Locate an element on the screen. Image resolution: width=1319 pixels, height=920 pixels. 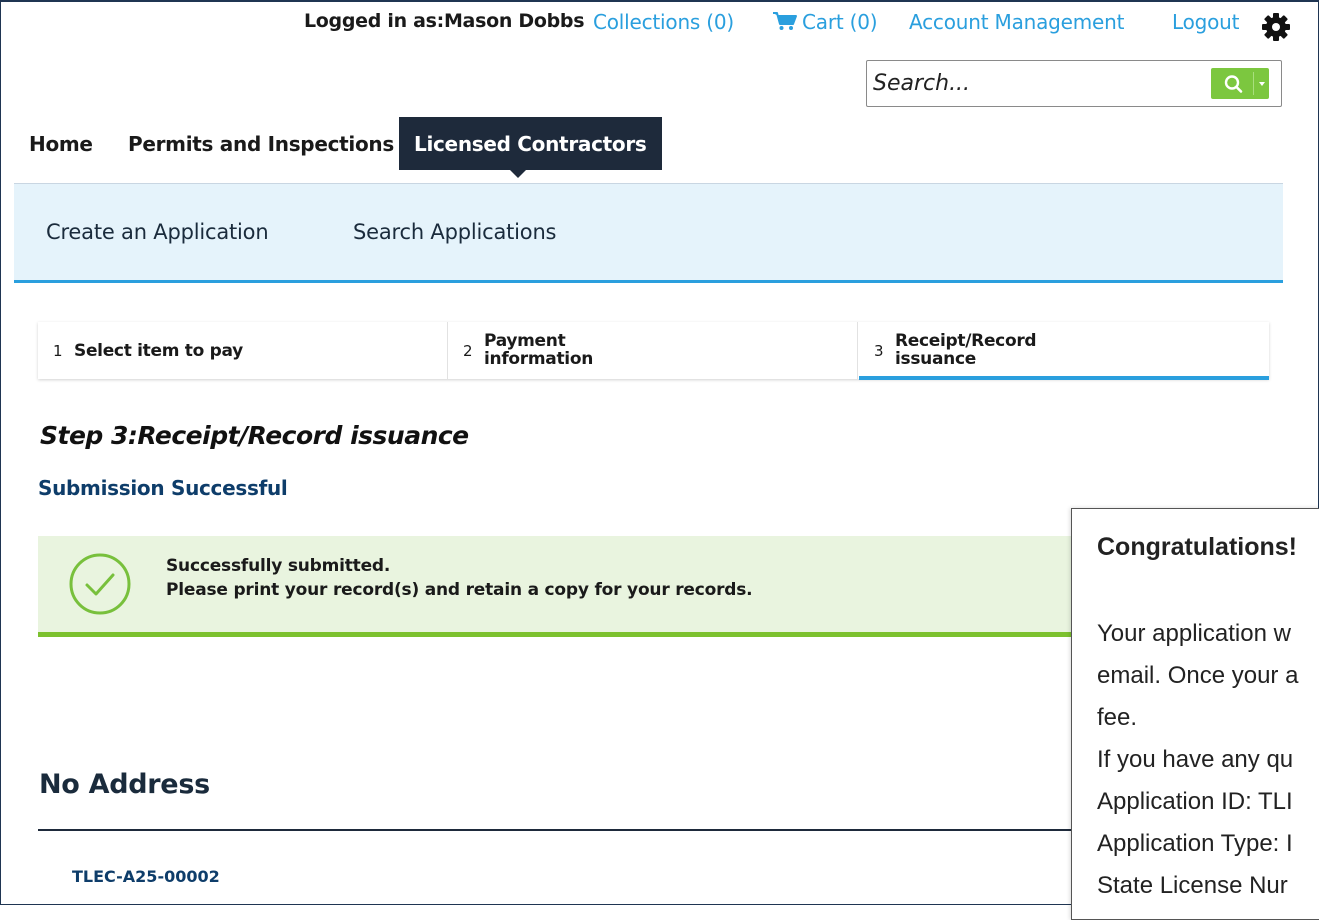
subnav-item-search-applications: Search Applications is located at coordinates (455, 232).